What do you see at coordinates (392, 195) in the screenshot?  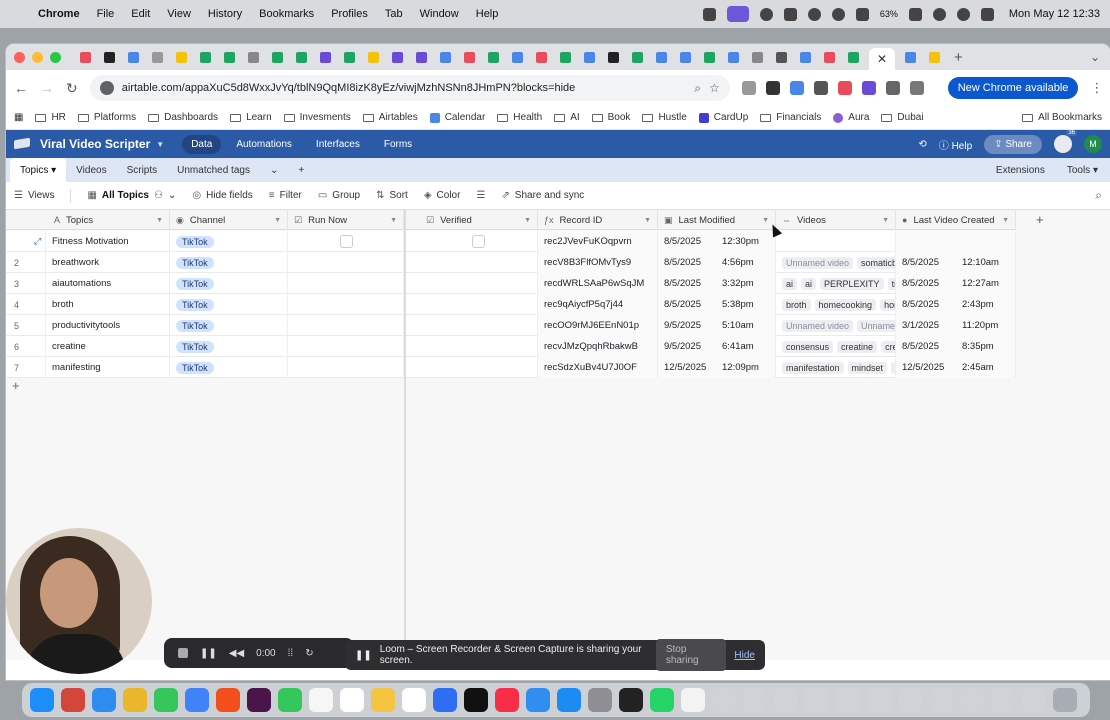 I see `sort-button: ⇅ Sort` at bounding box center [392, 195].